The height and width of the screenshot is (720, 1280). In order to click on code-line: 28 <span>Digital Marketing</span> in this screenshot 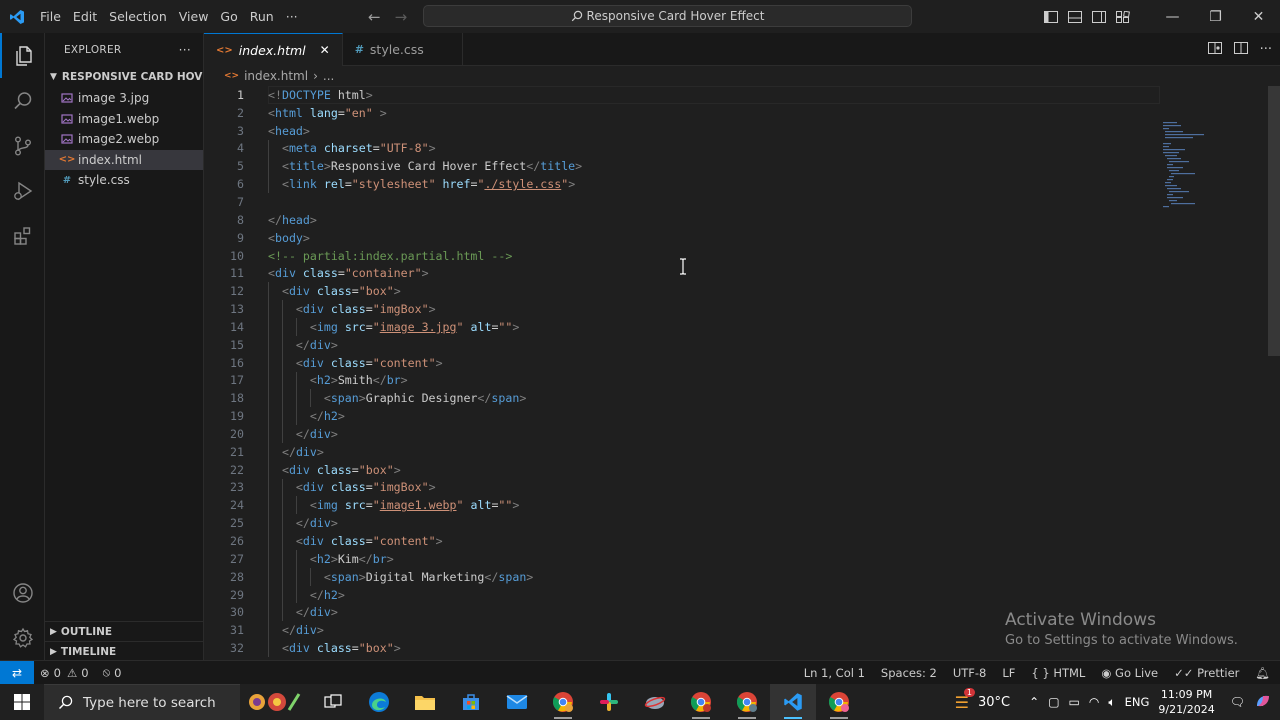, I will do `click(742, 576)`.